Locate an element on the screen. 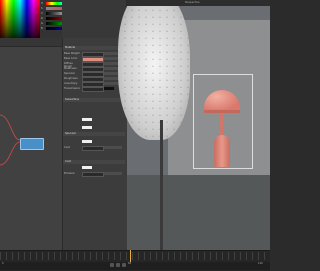  attr-row: Roughness is located at coordinates (94, 79).